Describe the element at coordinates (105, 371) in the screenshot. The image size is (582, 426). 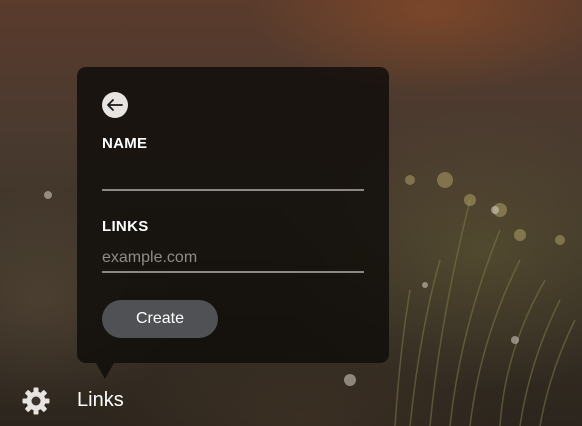
I see `popup-pointer` at that location.